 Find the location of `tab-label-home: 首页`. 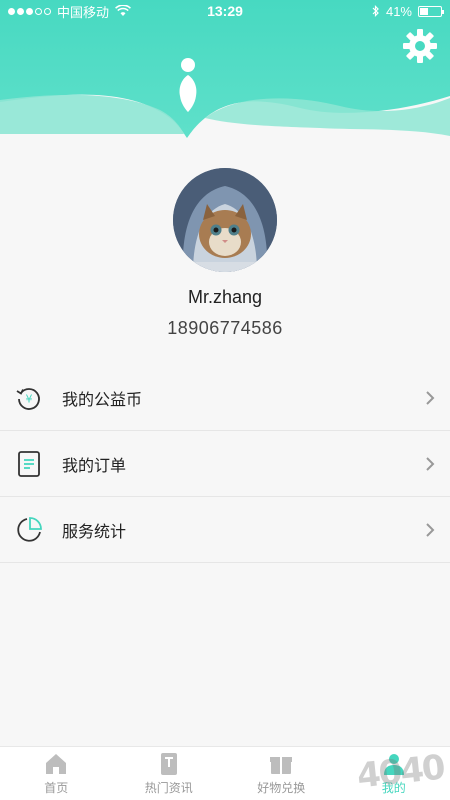

tab-label-home: 首页 is located at coordinates (56, 788).